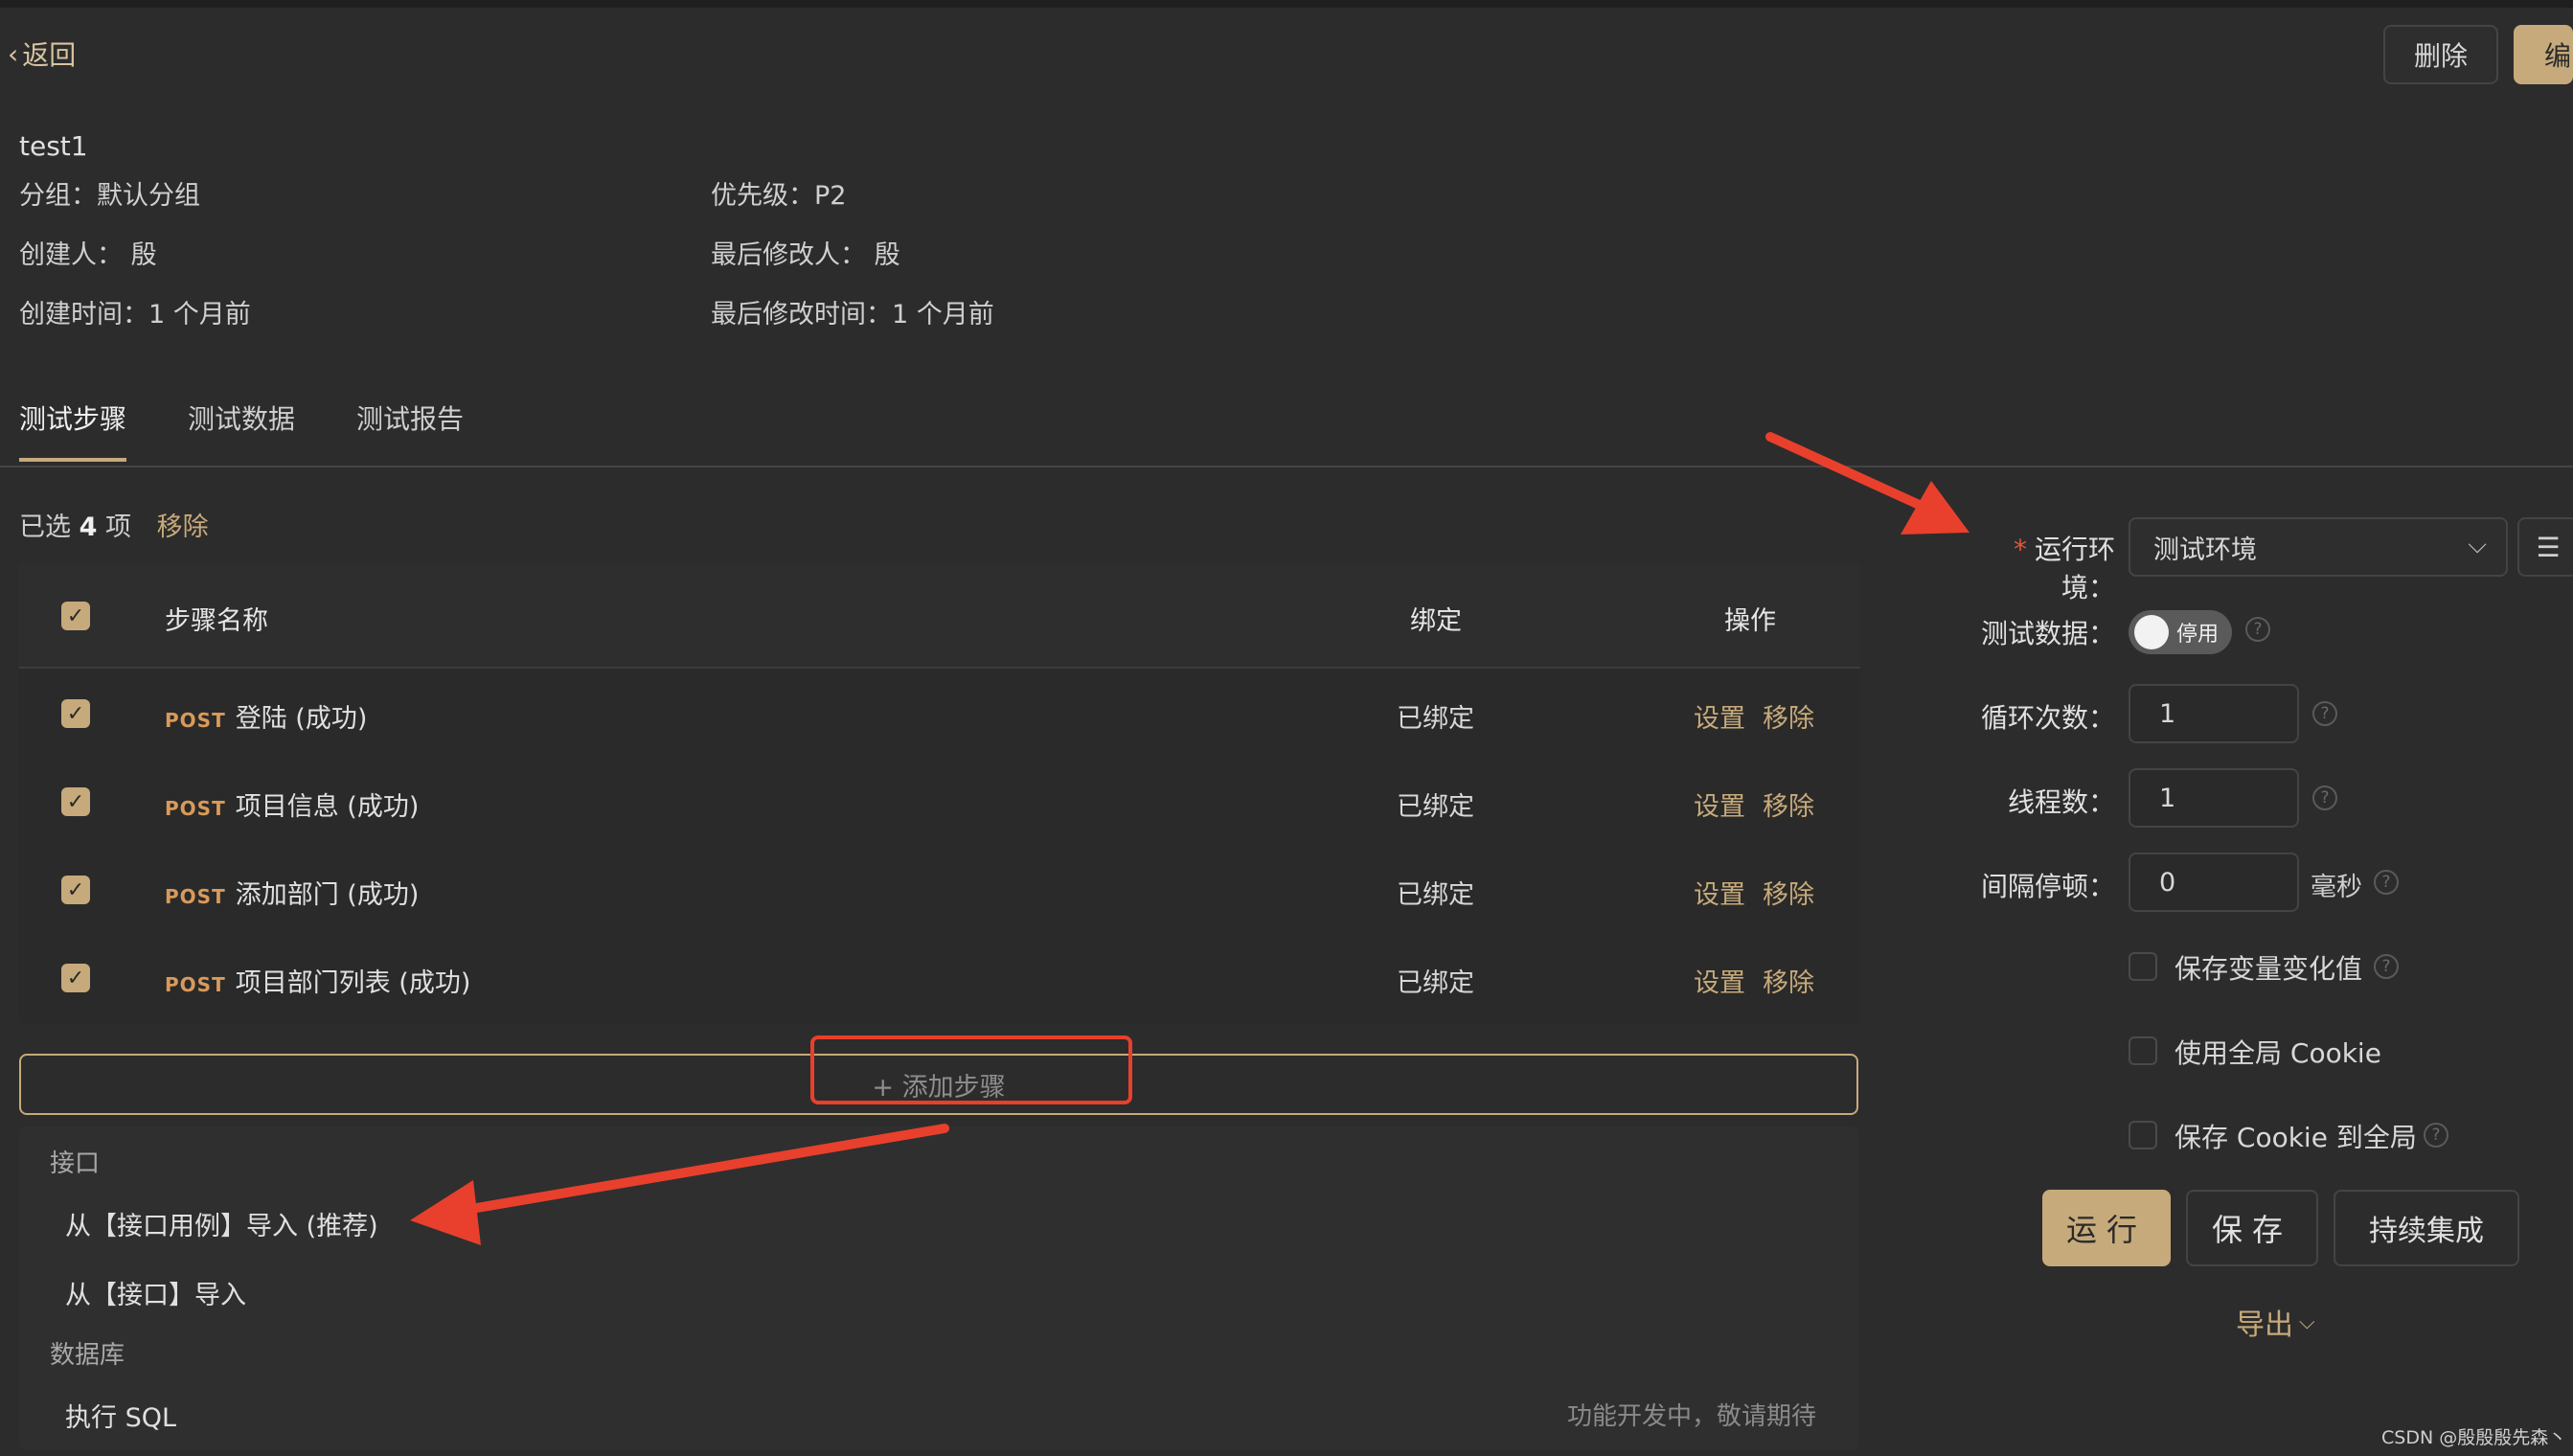 This screenshot has width=2573, height=1456. What do you see at coordinates (680, 1185) in the screenshot?
I see `annotation-arrow-import` at bounding box center [680, 1185].